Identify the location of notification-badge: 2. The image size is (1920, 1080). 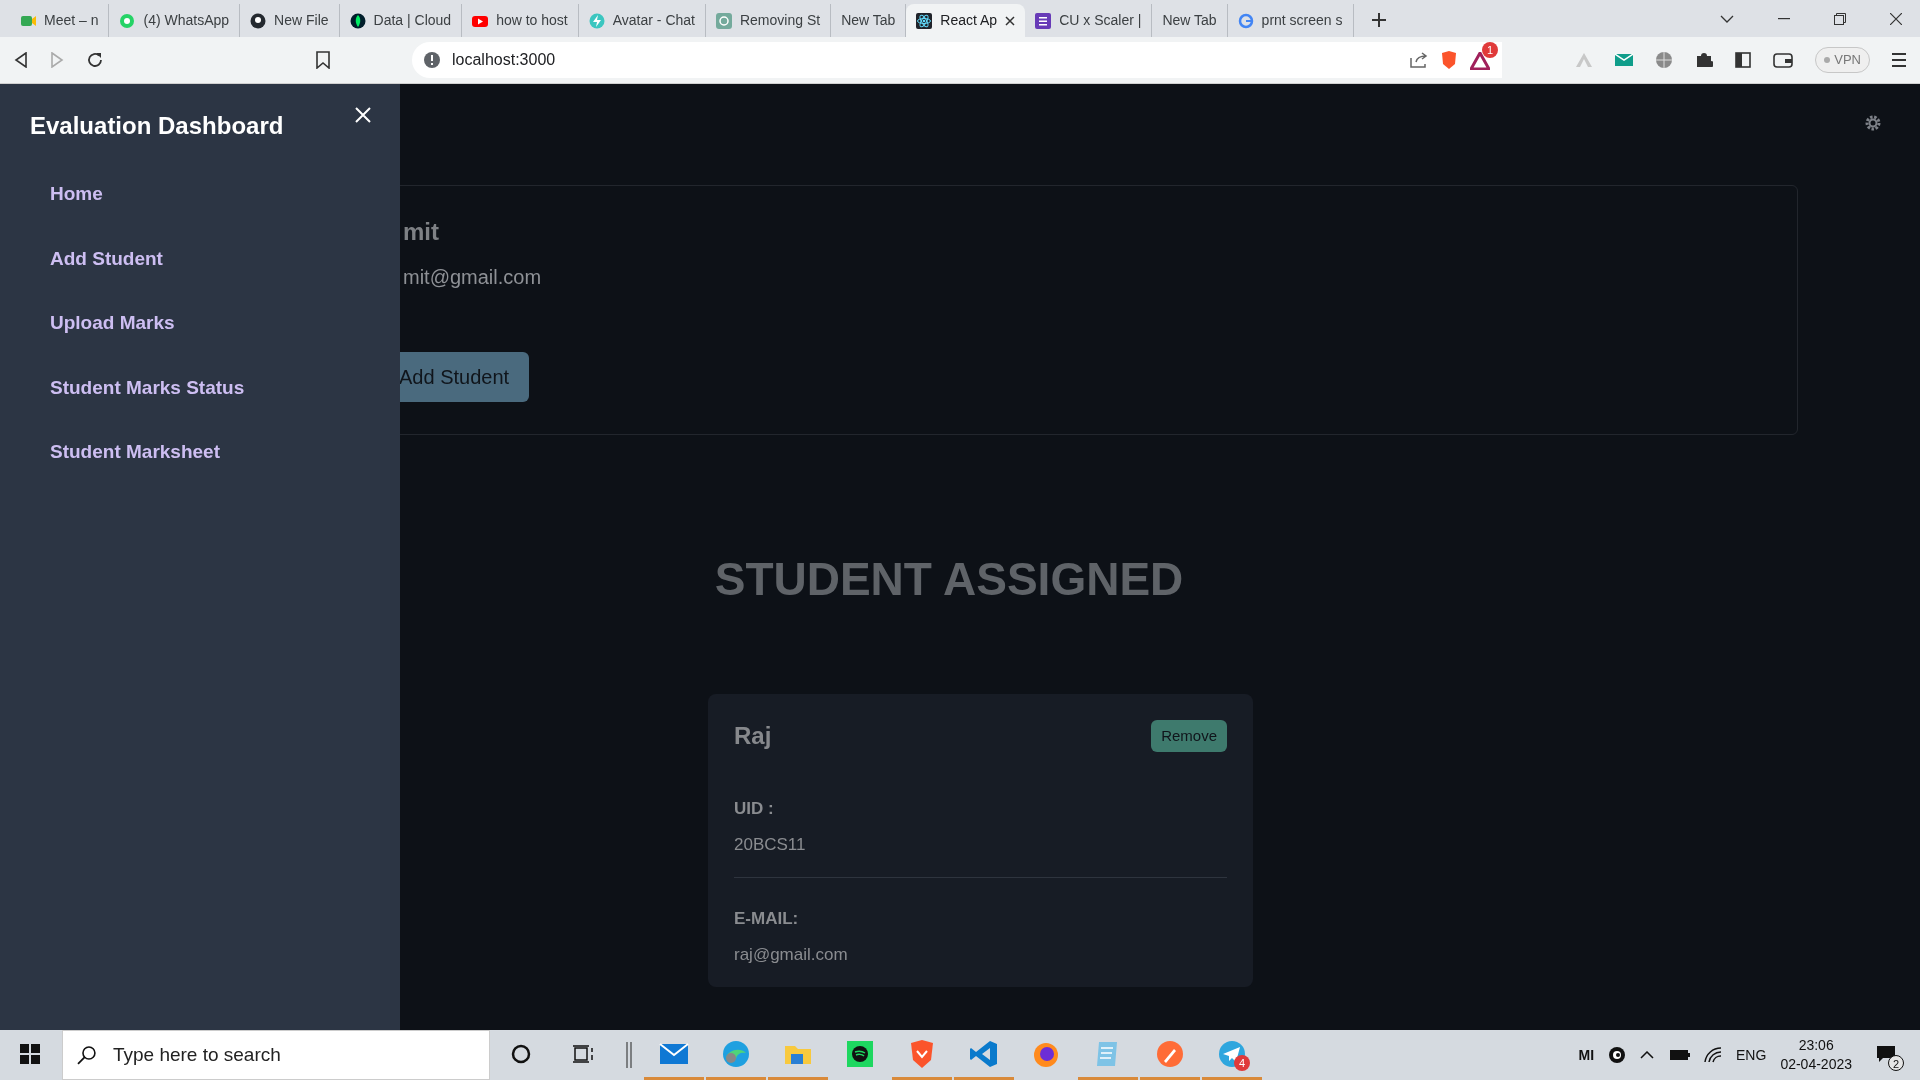
(1896, 1063).